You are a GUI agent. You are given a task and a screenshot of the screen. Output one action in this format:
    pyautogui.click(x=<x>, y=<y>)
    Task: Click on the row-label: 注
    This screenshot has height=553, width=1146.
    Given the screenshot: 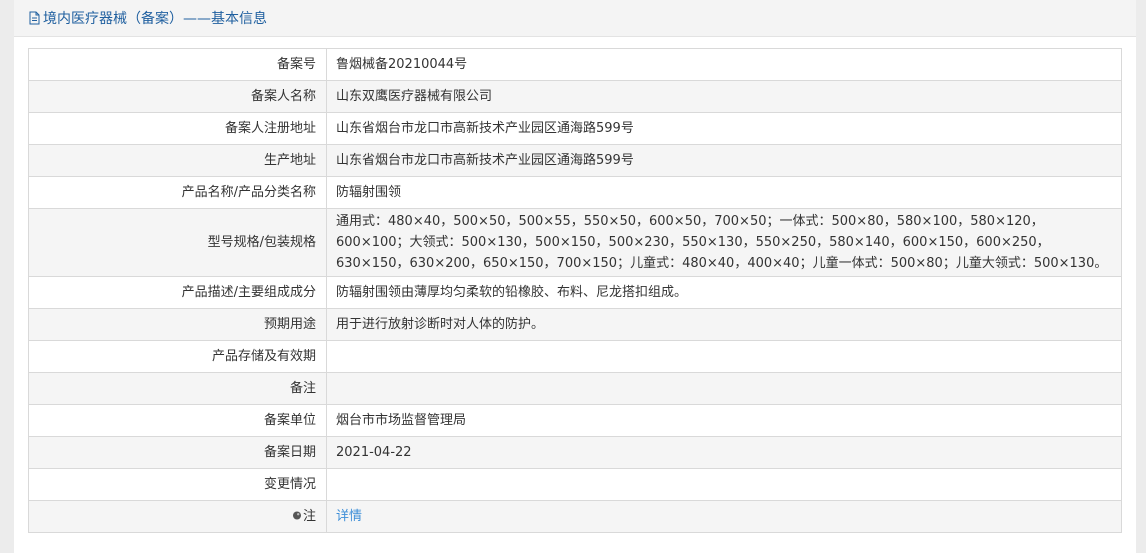 What is the action you would take?
    pyautogui.click(x=309, y=516)
    